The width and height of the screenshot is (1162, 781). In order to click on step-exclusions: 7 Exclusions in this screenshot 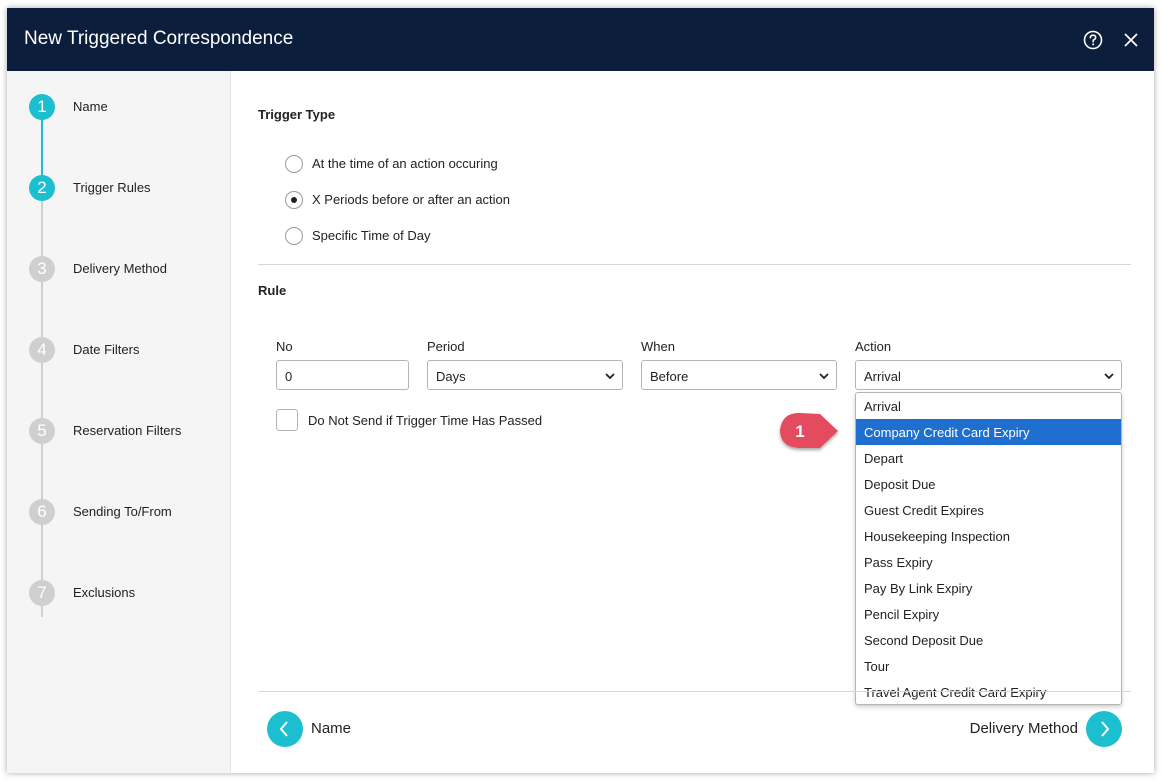, I will do `click(119, 600)`.